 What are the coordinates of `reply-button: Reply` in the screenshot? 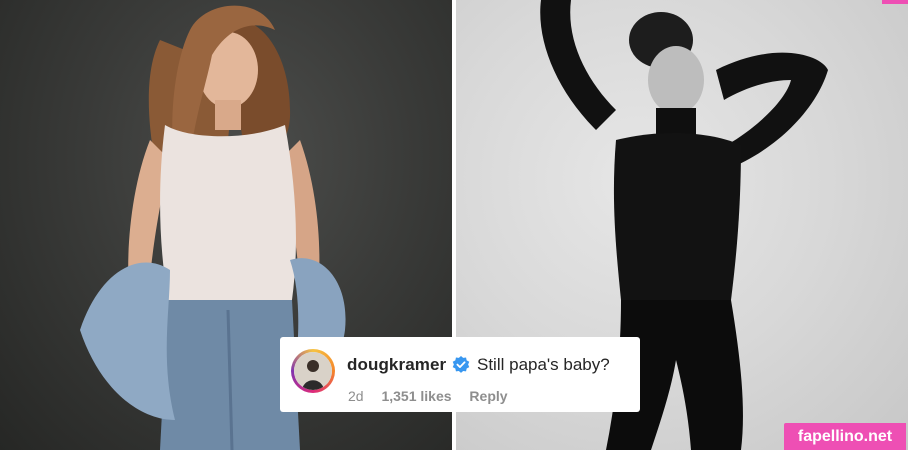 It's located at (488, 396).